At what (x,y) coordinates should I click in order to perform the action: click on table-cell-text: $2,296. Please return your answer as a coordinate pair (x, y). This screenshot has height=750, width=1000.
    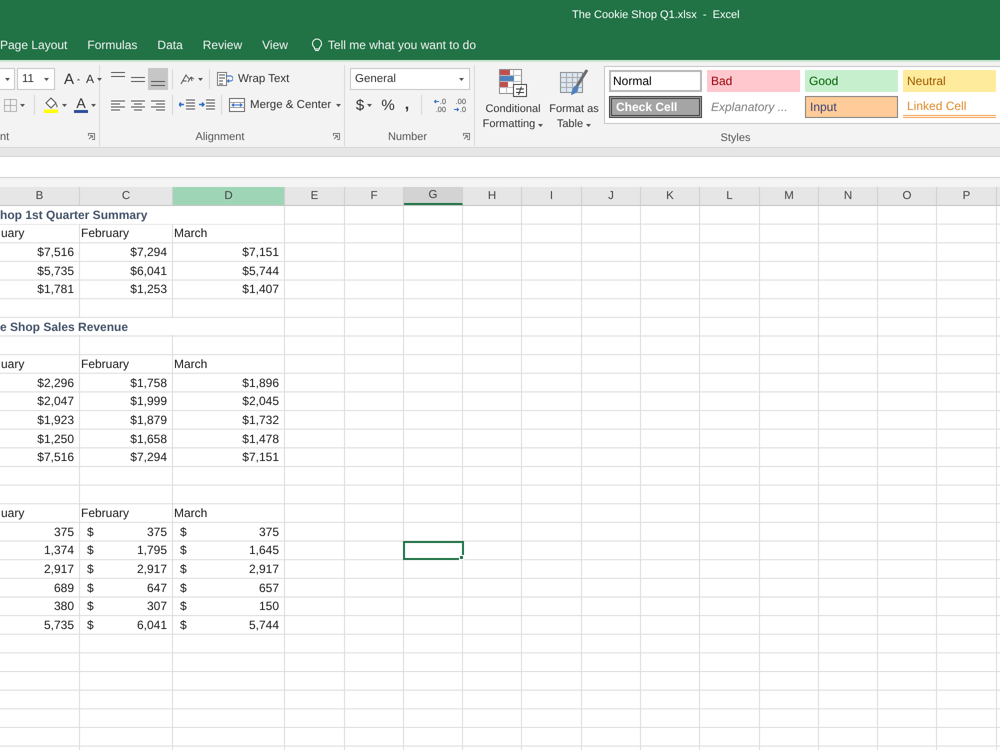
    Looking at the image, I should click on (55, 383).